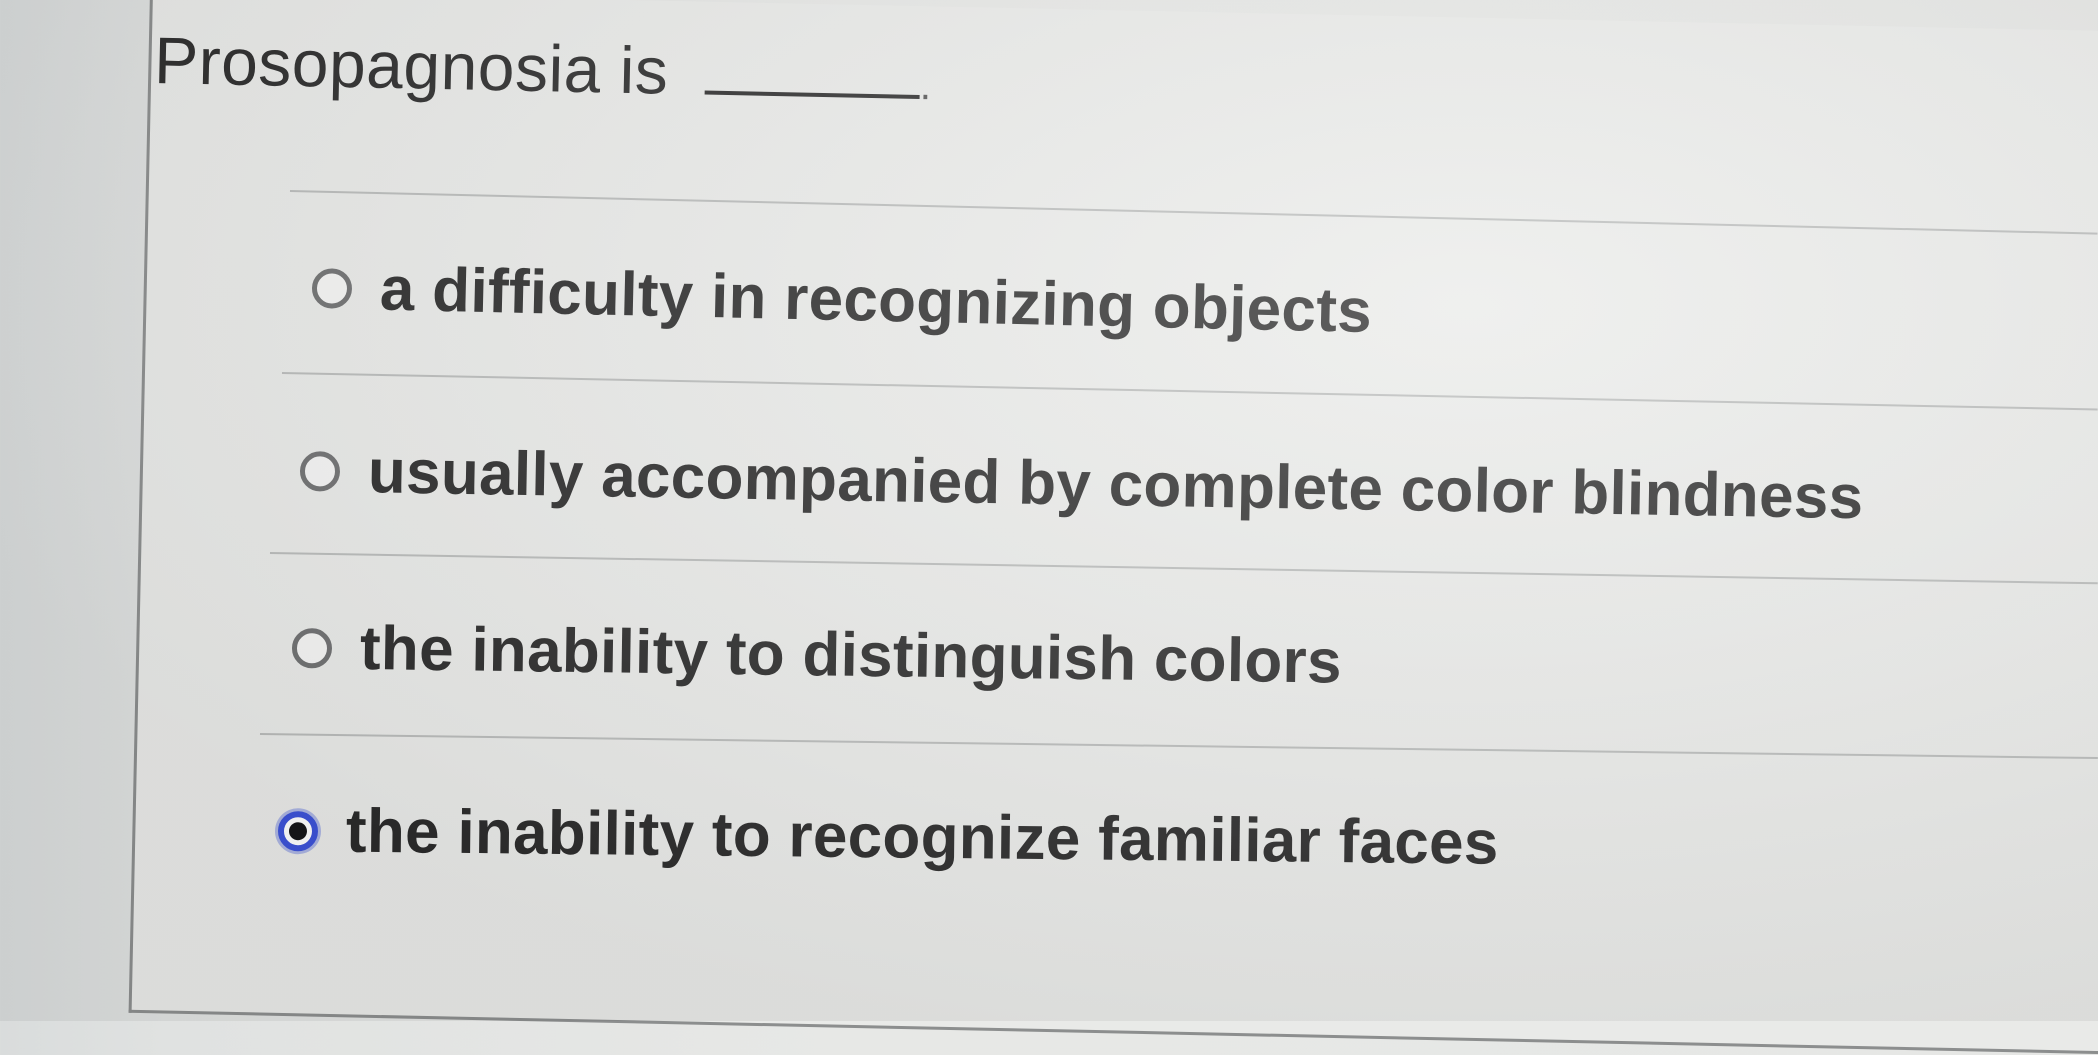  I want to click on radio-option-a, so click(332, 288).